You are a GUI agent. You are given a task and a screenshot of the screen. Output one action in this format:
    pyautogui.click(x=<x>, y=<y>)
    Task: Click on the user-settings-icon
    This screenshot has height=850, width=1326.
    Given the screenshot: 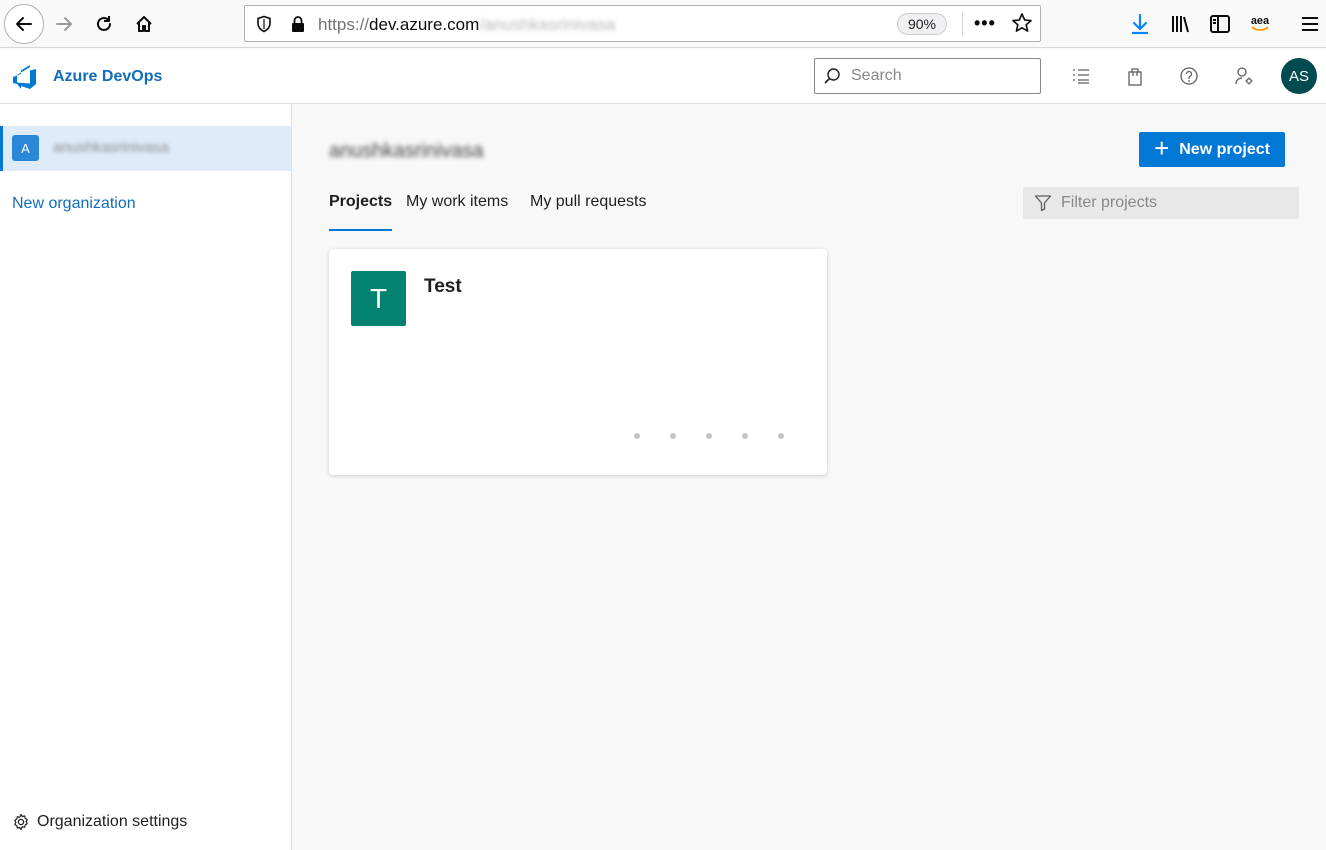 What is the action you would take?
    pyautogui.click(x=1244, y=76)
    